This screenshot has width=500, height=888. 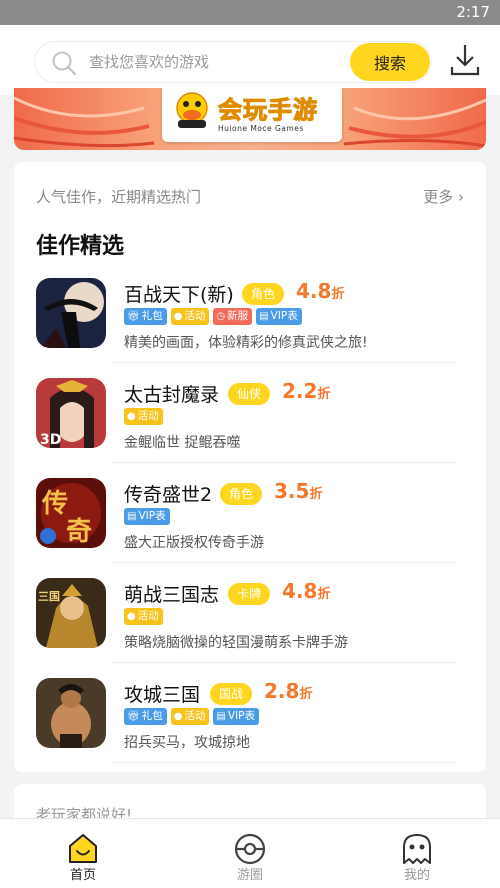 What do you see at coordinates (249, 394) in the screenshot?
I see `game-tag: 仙侠` at bounding box center [249, 394].